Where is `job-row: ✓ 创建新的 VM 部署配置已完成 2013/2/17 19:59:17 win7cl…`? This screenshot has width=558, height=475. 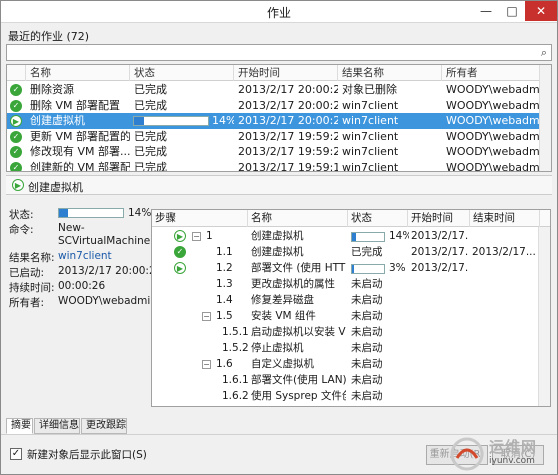
job-row: ✓ 创建新的 VM 部署配置已完成 2013/2/17 19:59:17 win7cl… is located at coordinates (279, 166).